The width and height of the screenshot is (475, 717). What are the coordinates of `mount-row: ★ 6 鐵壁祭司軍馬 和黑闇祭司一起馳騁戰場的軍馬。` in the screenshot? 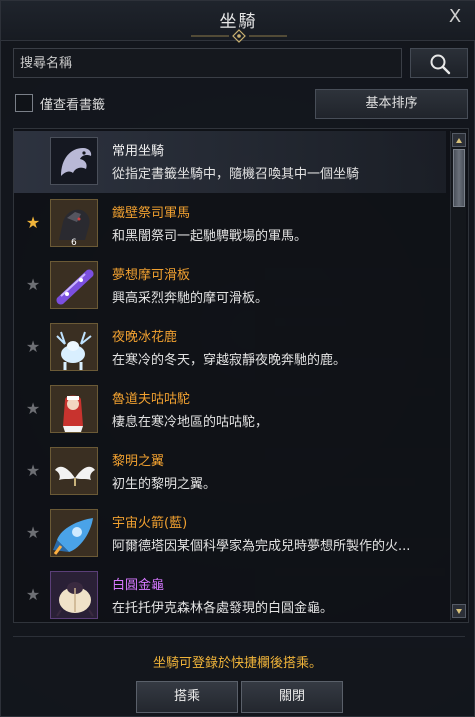 It's located at (230, 224).